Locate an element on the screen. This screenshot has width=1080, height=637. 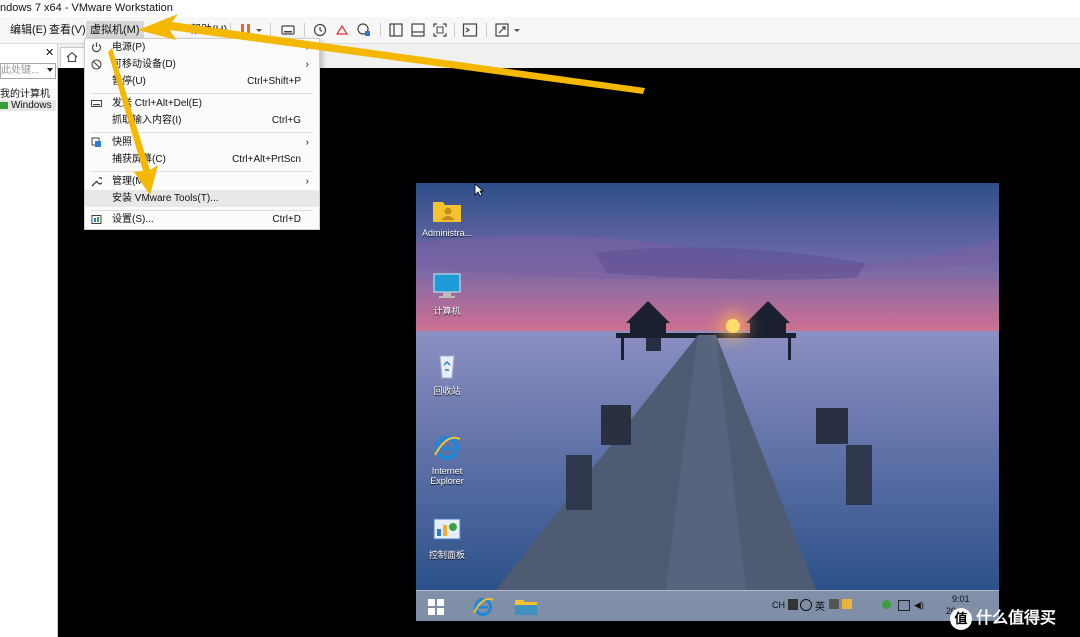
annotation-arrow-to-vm-menu is located at coordinates (391, 54).